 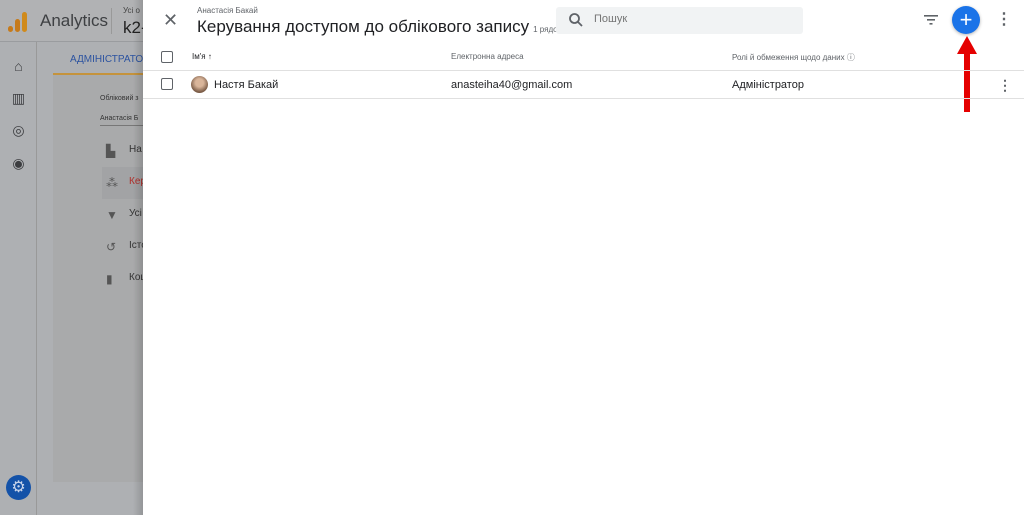 I want to click on filter-icon, so click(x=931, y=20).